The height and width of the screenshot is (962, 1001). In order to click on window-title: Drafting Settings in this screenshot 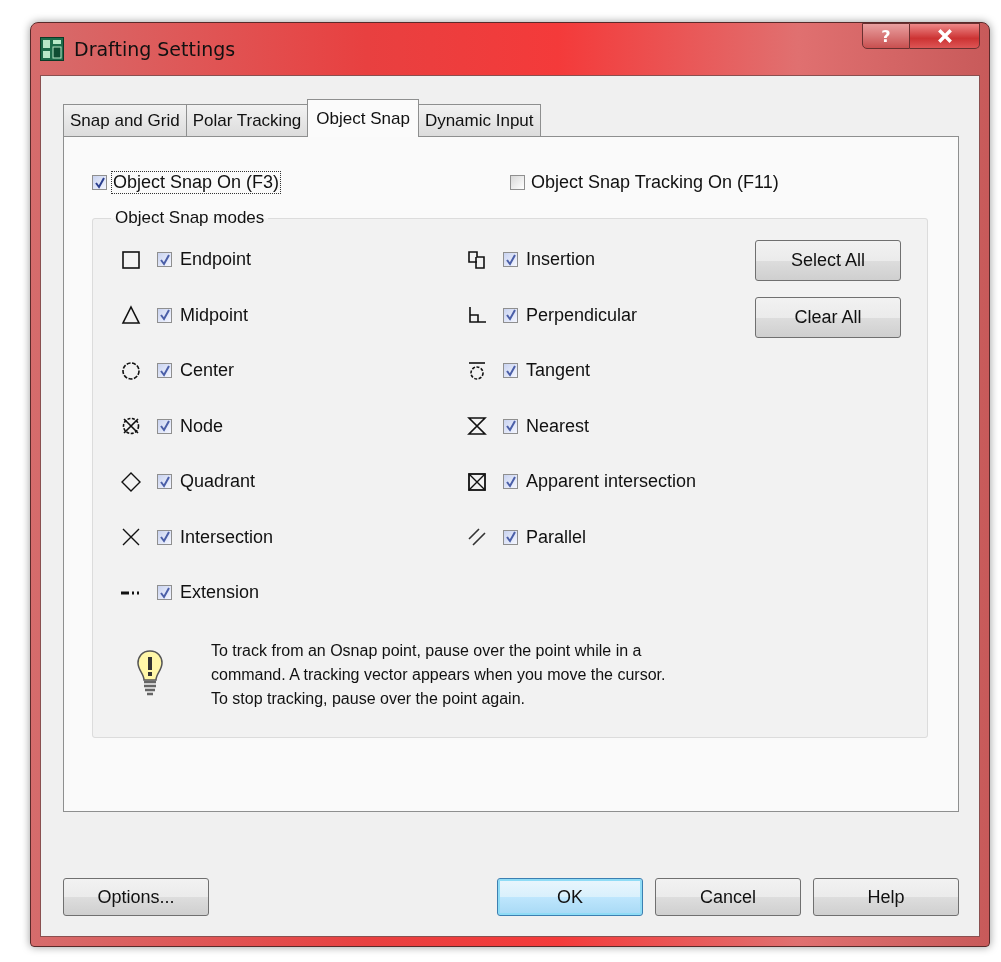, I will do `click(155, 49)`.